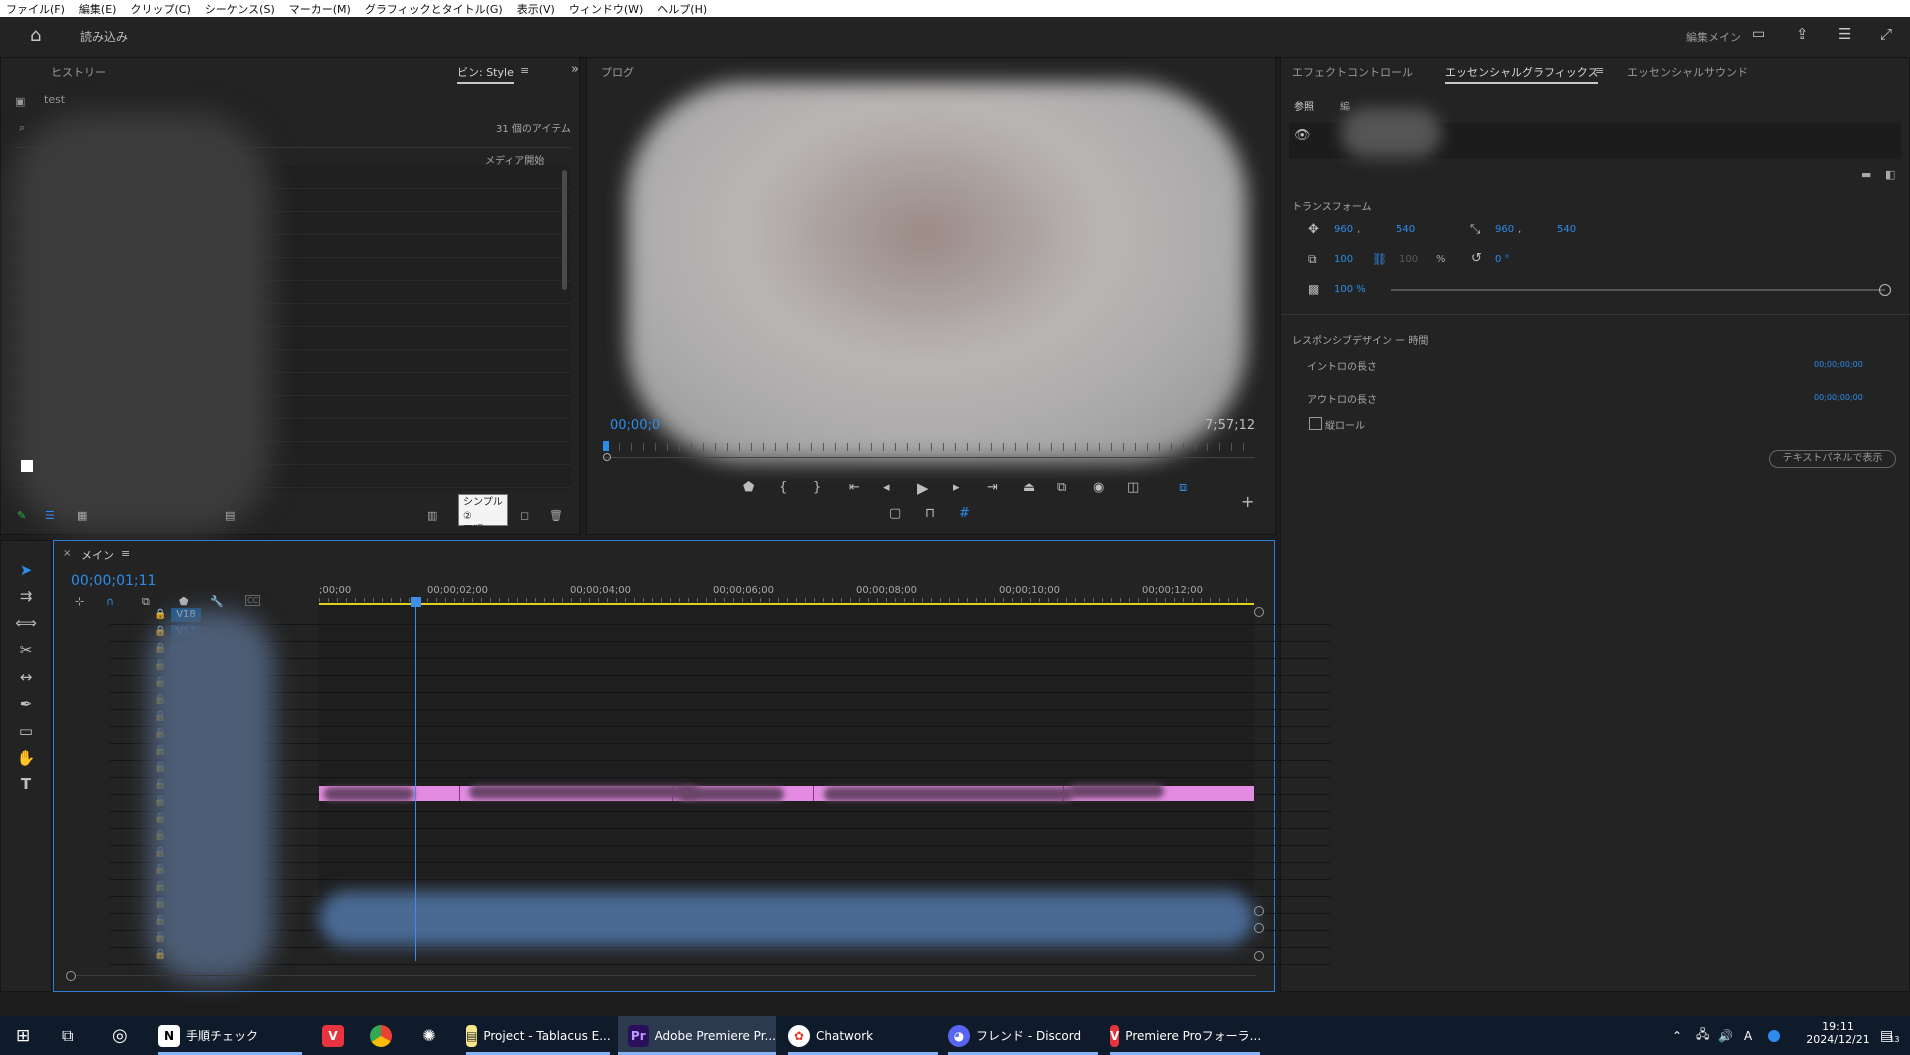 The width and height of the screenshot is (1910, 1055). I want to click on mark-out-icon: }, so click(817, 487).